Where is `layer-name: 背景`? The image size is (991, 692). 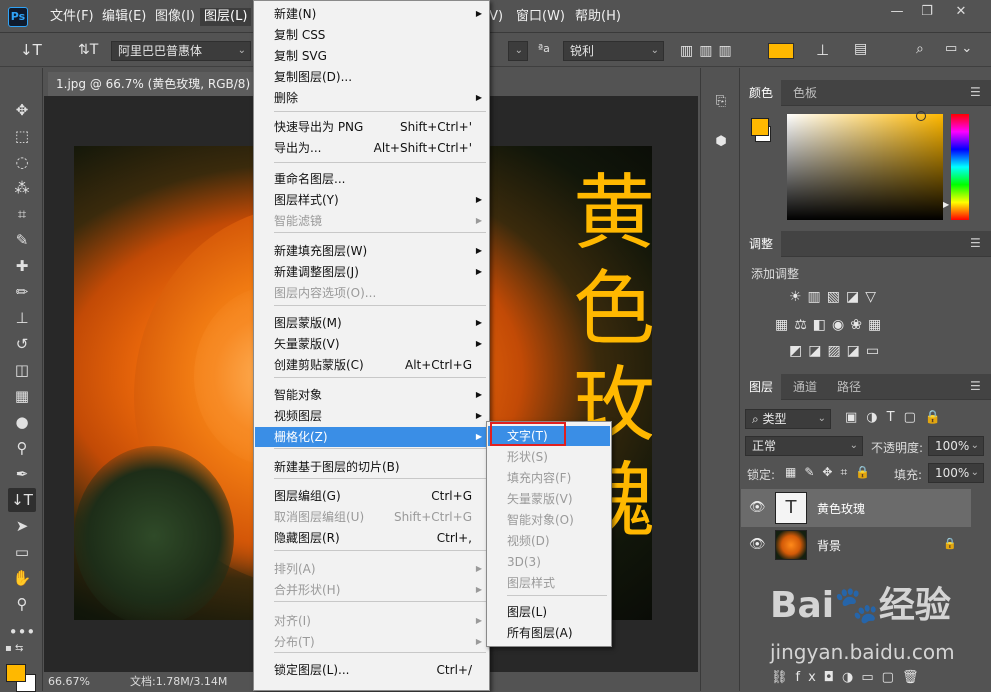 layer-name: 背景 is located at coordinates (829, 545).